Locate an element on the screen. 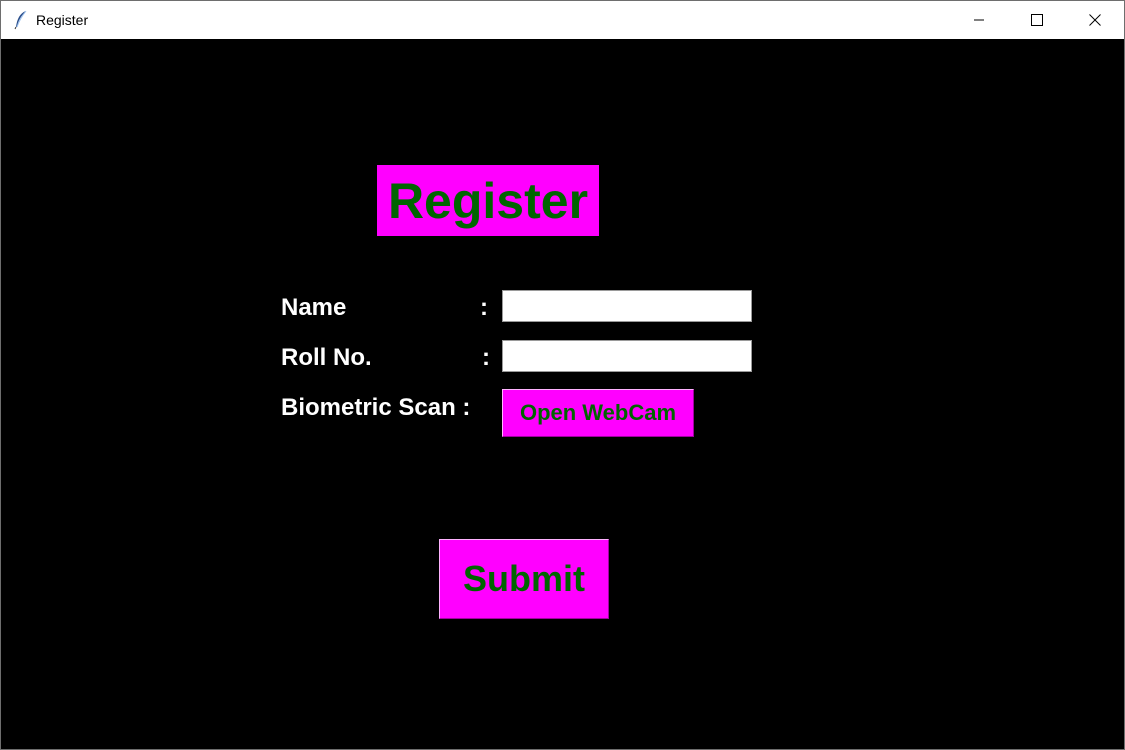 The height and width of the screenshot is (750, 1125). maximize-icon is located at coordinates (1037, 20).